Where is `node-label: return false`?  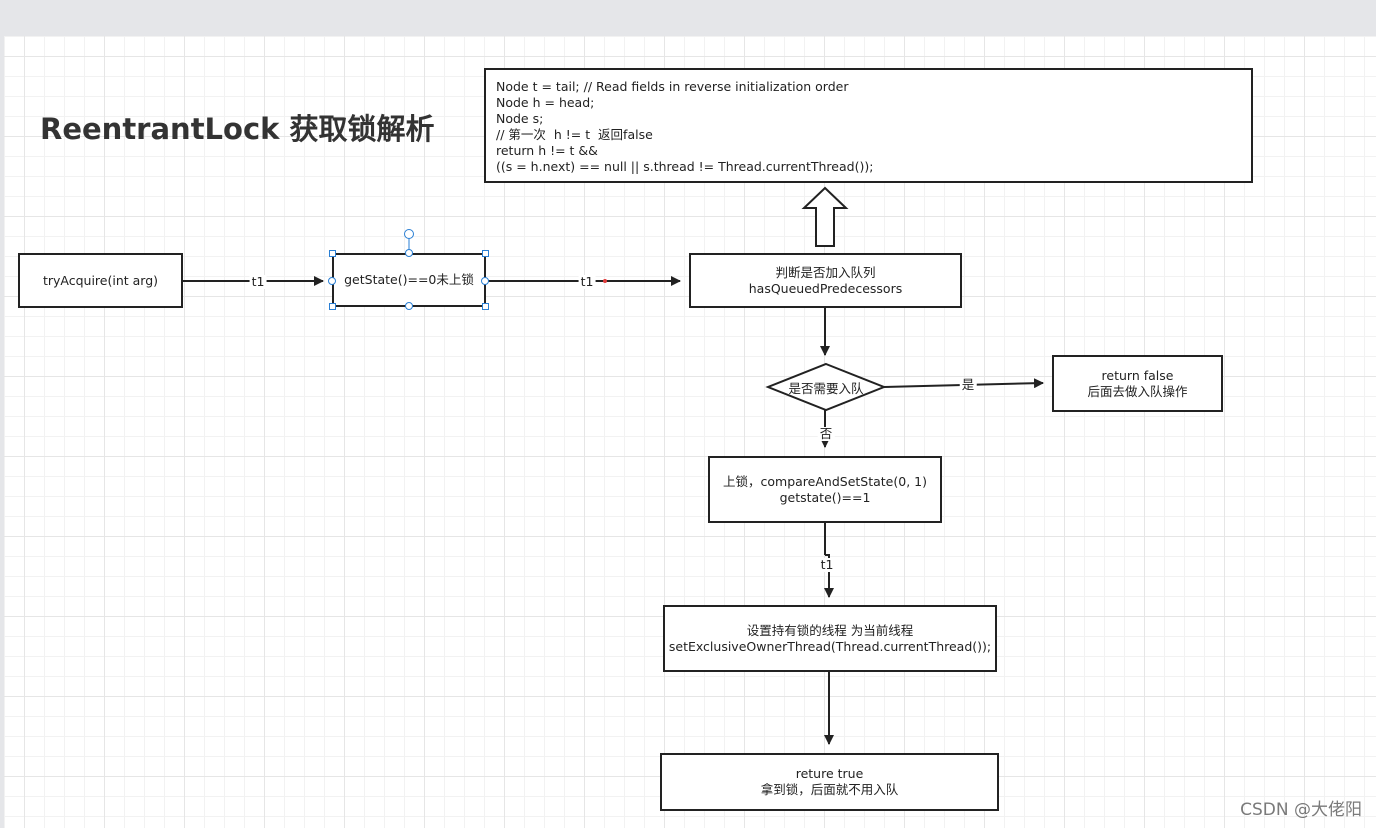
node-label: return false is located at coordinates (1137, 375).